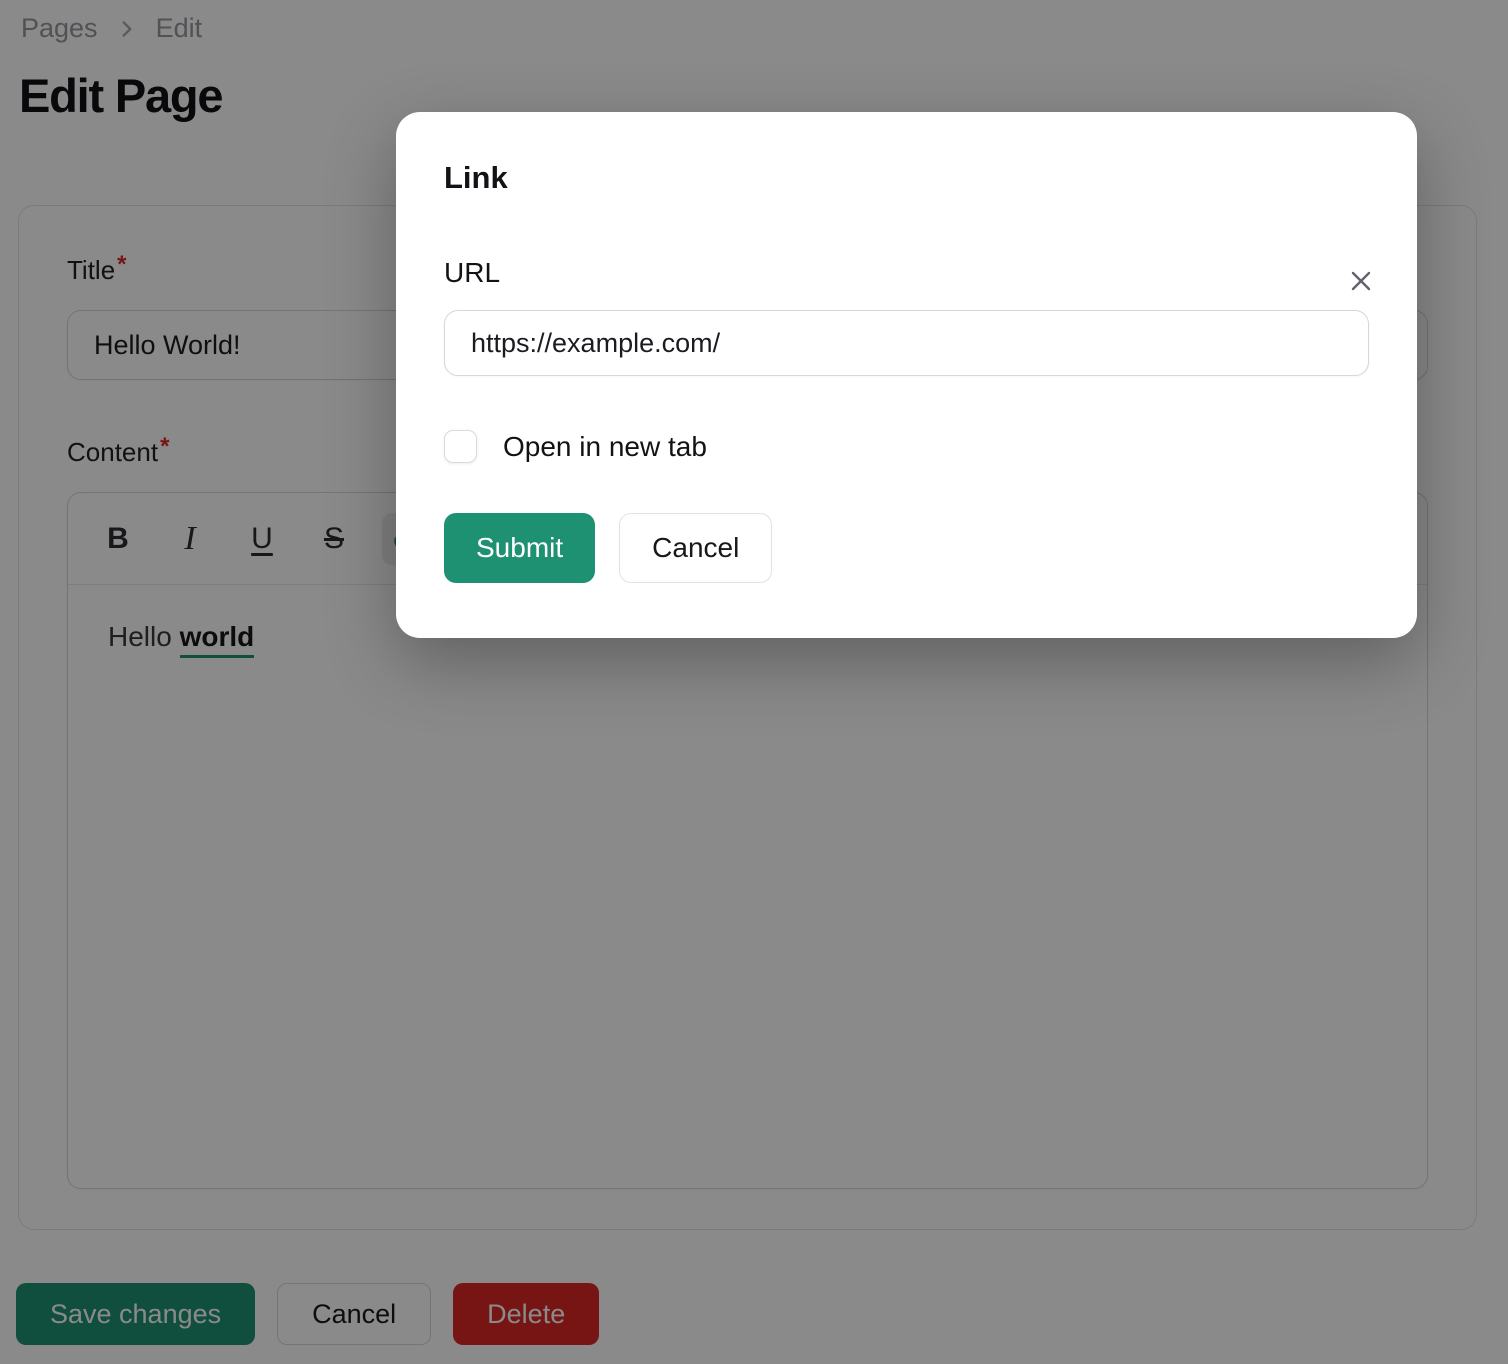  Describe the element at coordinates (906, 446) in the screenshot. I see `open-new-tab-row: Open in new tab` at that location.